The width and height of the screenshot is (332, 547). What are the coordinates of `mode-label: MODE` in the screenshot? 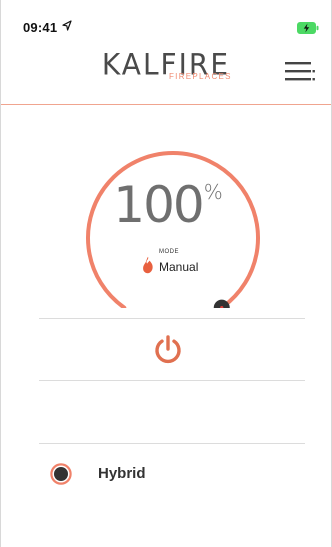 It's located at (169, 252).